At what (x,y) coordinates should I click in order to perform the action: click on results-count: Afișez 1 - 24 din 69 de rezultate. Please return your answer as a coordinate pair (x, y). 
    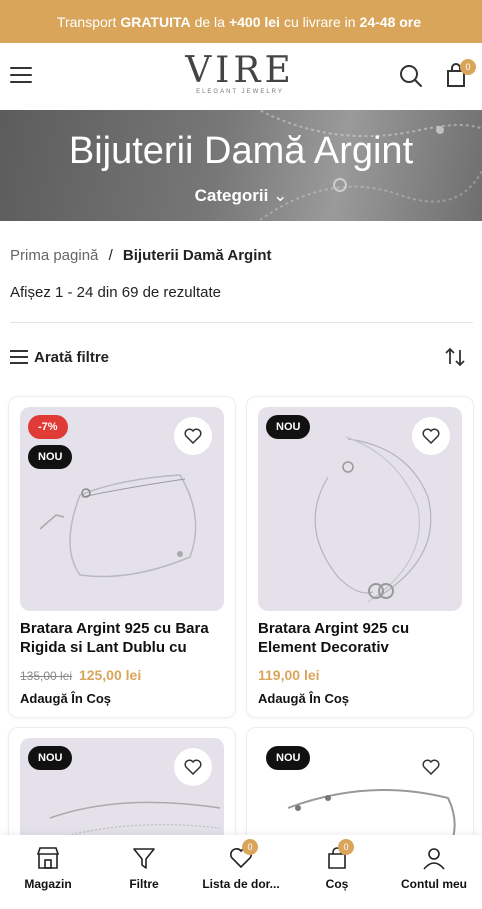
    Looking at the image, I should click on (115, 292).